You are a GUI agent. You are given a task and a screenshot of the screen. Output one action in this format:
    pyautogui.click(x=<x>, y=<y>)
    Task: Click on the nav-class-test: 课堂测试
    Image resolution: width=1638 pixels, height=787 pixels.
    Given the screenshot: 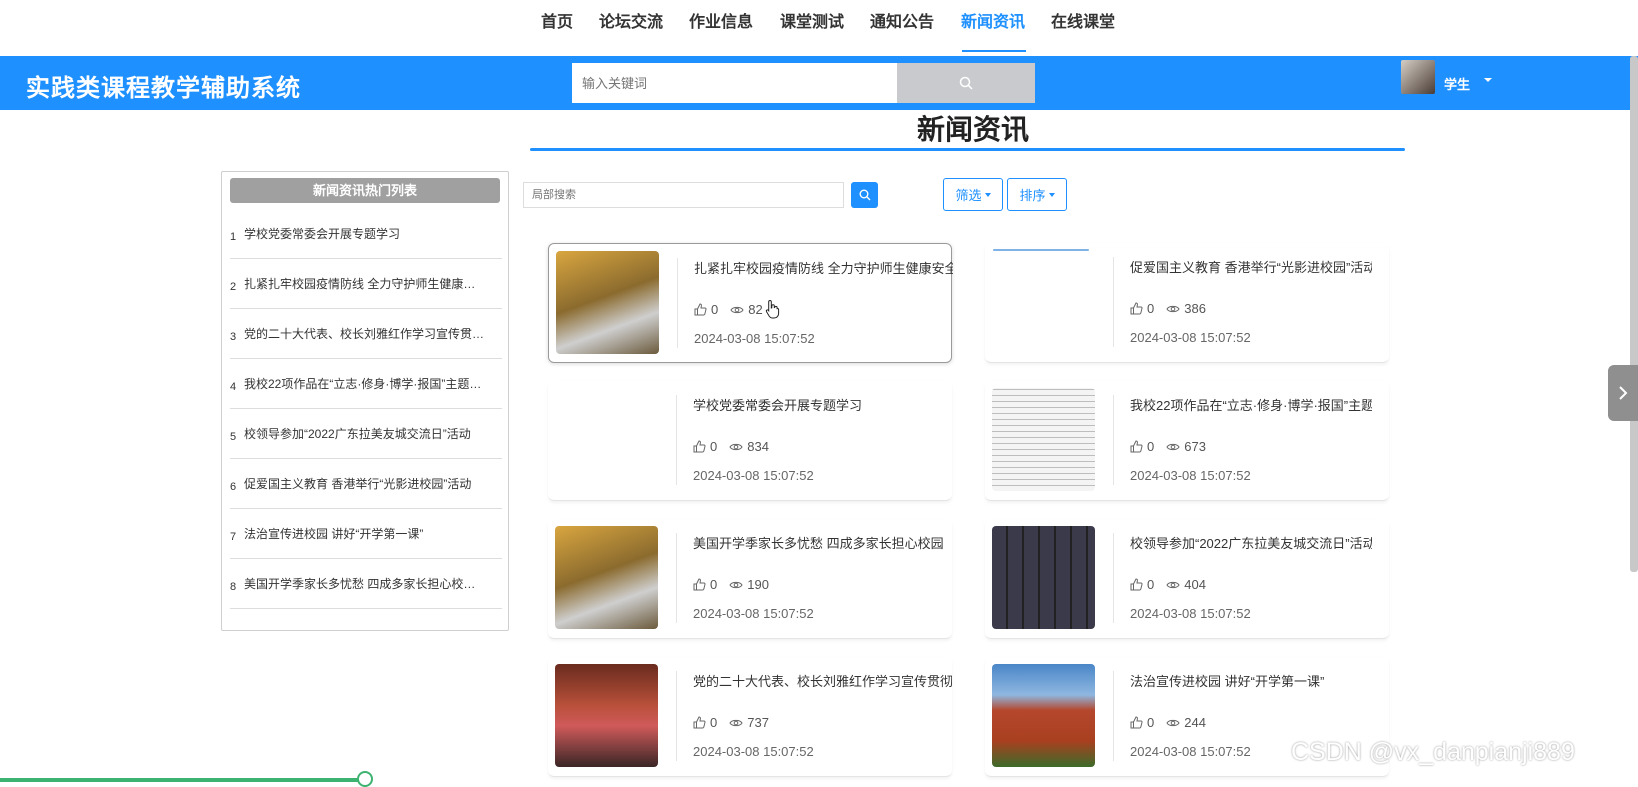 What is the action you would take?
    pyautogui.click(x=812, y=20)
    